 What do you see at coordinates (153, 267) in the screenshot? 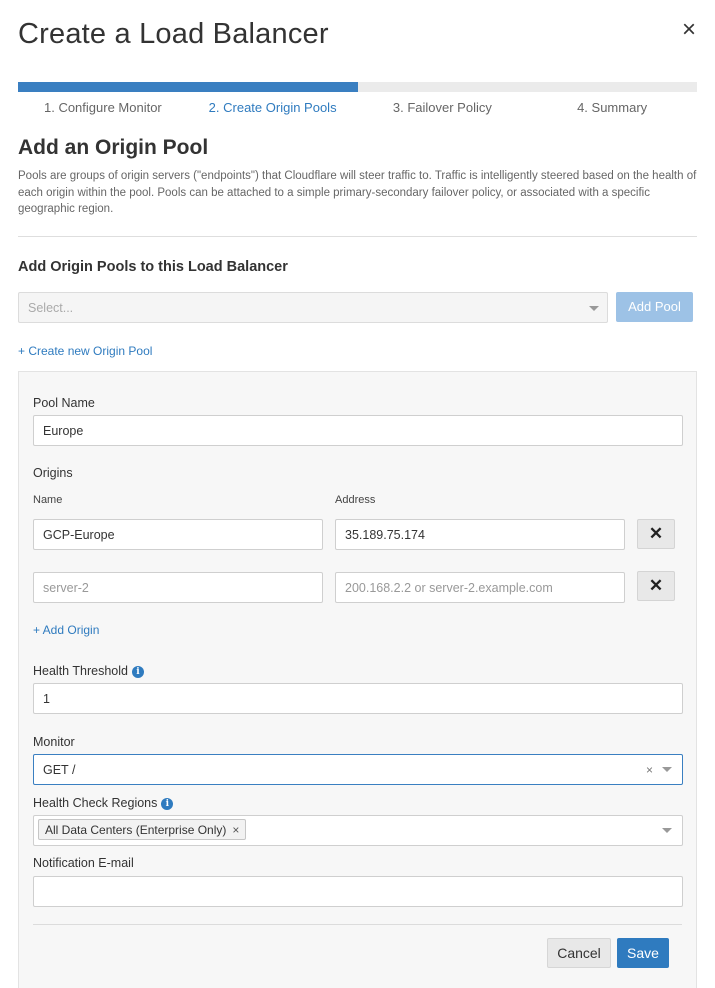
I see `add-pools-title: Add Origin Pools to this Load Balancer` at bounding box center [153, 267].